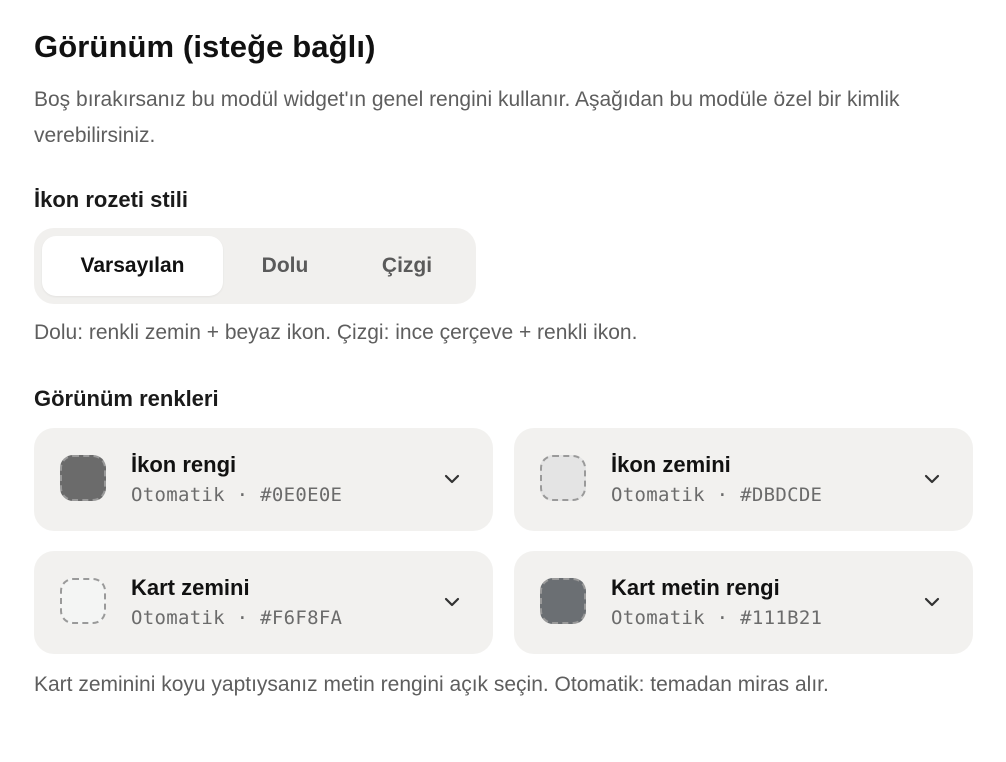 The image size is (1006, 762). Describe the element at coordinates (563, 601) in the screenshot. I see `card-text-color-swatch` at that location.